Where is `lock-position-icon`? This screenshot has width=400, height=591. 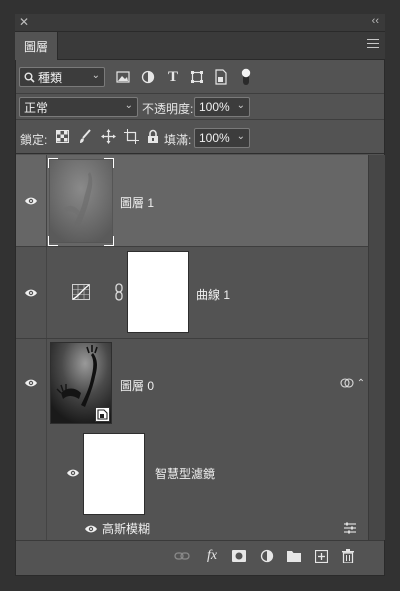
lock-position-icon is located at coordinates (108, 136).